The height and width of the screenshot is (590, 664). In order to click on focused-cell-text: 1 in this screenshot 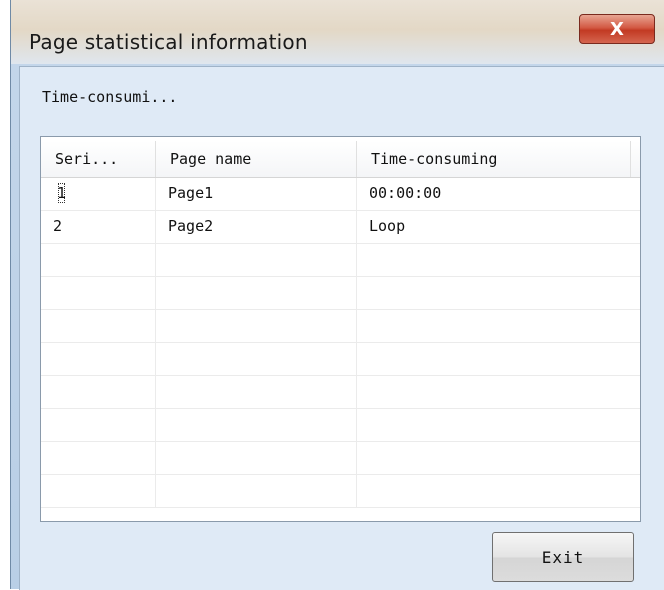, I will do `click(61, 193)`.